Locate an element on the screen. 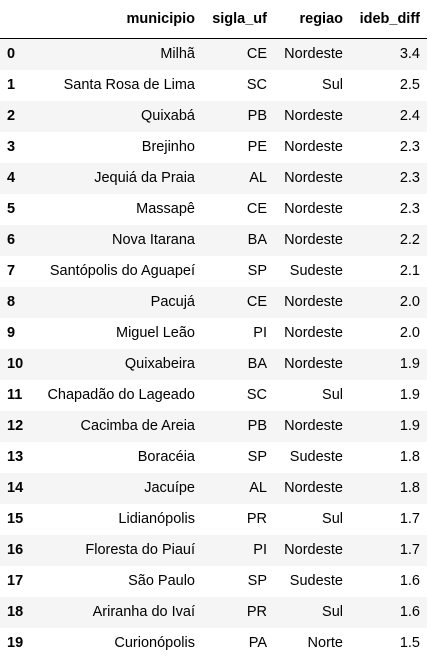 The width and height of the screenshot is (430, 659). table-row: 13 Boracéia SP Sudeste 1.8 is located at coordinates (213, 457).